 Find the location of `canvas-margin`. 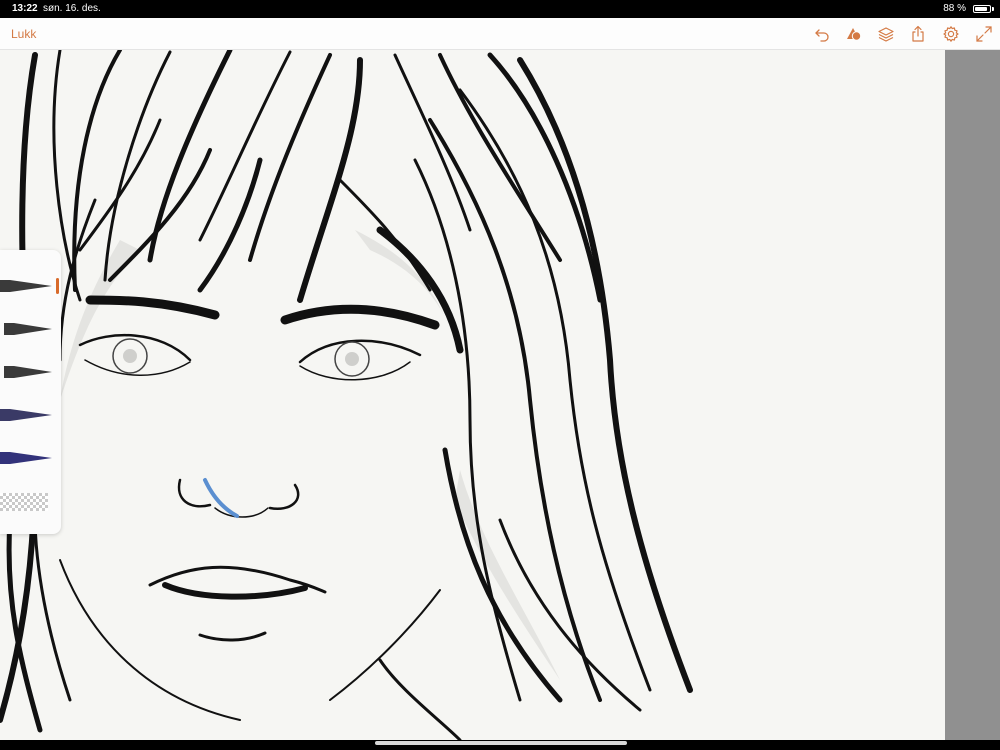

canvas-margin is located at coordinates (972, 395).